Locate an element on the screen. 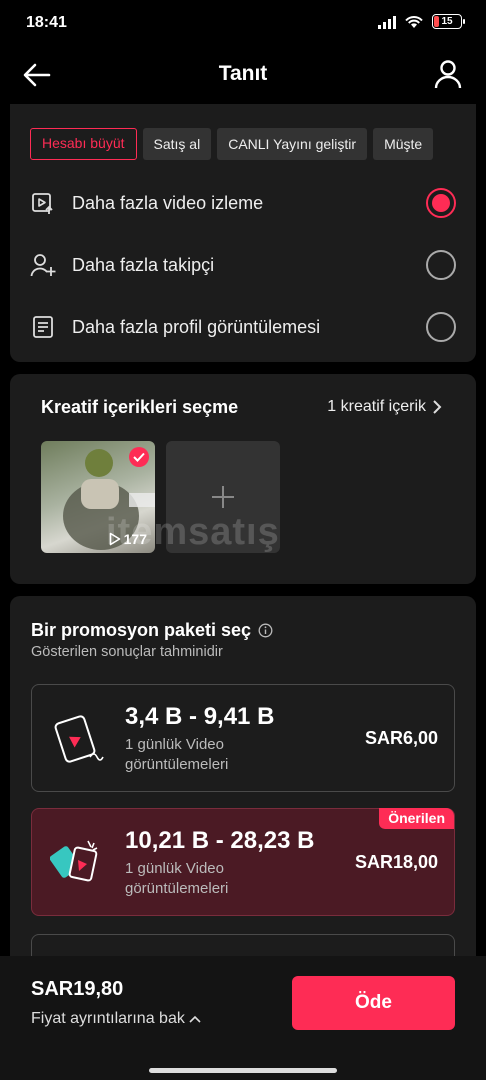 The image size is (486, 1080). total-price: SAR19,80 is located at coordinates (77, 989).